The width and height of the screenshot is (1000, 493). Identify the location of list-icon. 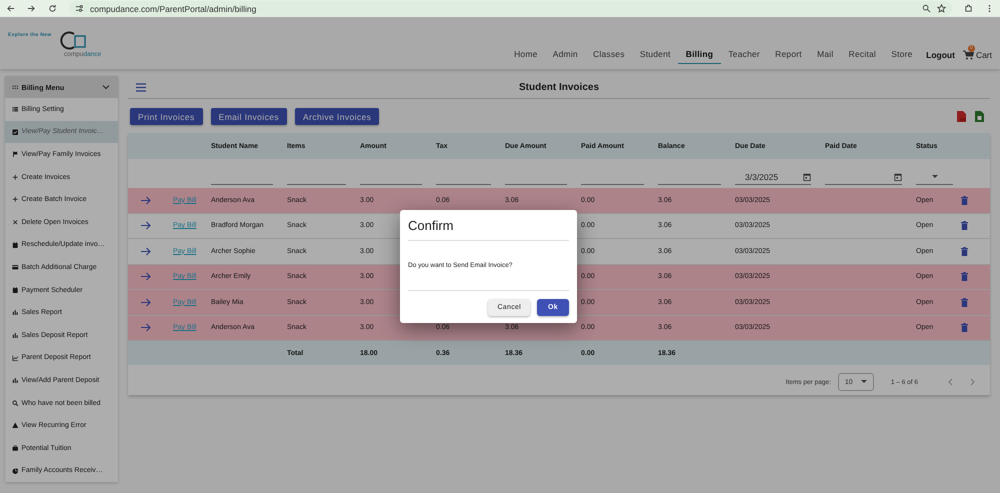
(15, 109).